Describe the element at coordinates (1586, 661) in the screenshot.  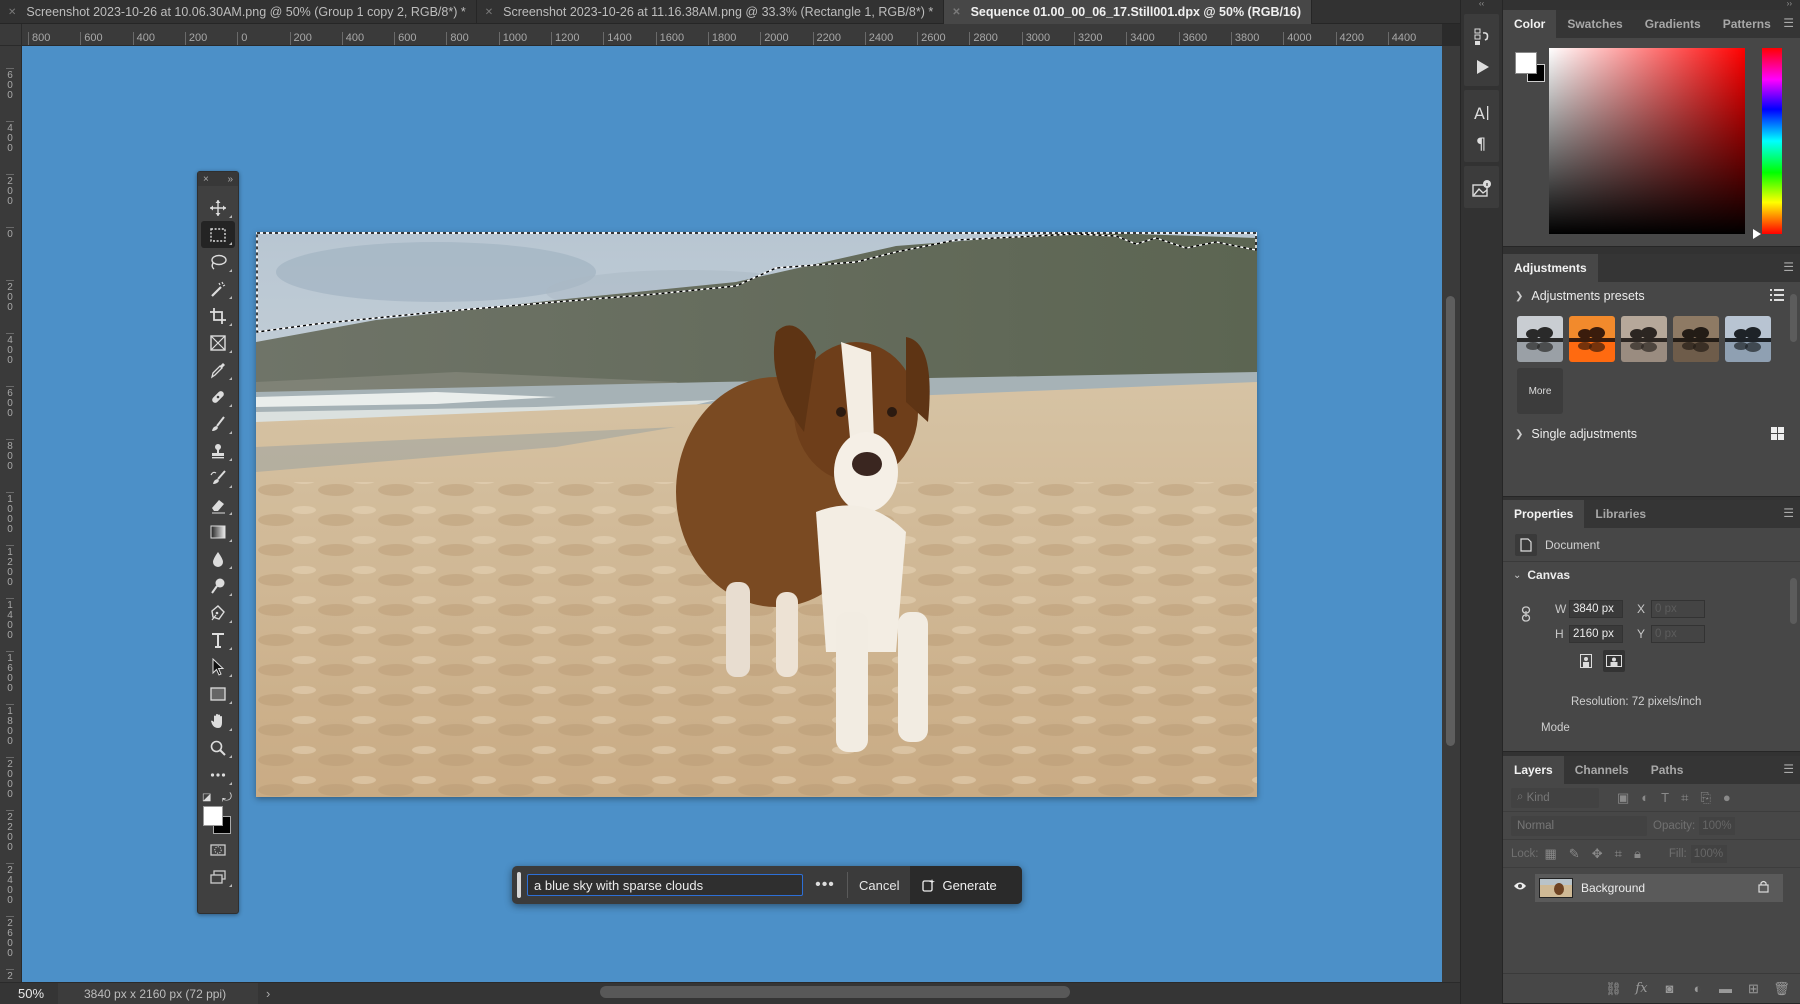
I see `portrait-button` at that location.